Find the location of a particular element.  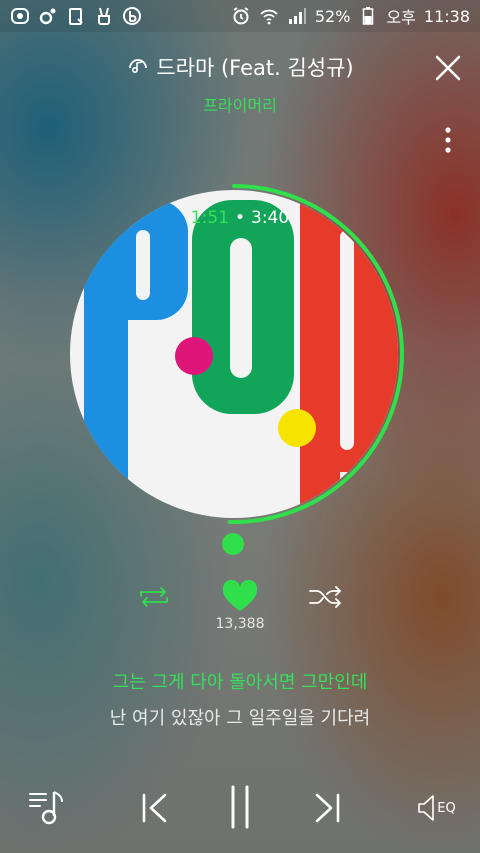

status-bar-system: 52% 오후 11:38 is located at coordinates (350, 16).